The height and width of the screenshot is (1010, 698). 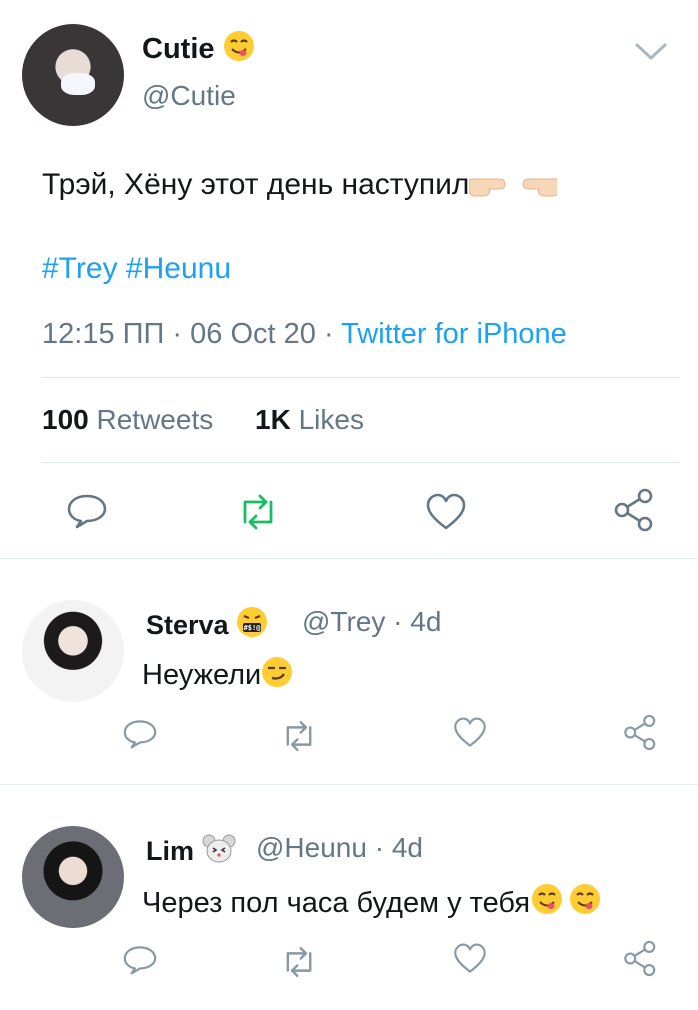 I want to click on likes-label: Likes, so click(x=331, y=419).